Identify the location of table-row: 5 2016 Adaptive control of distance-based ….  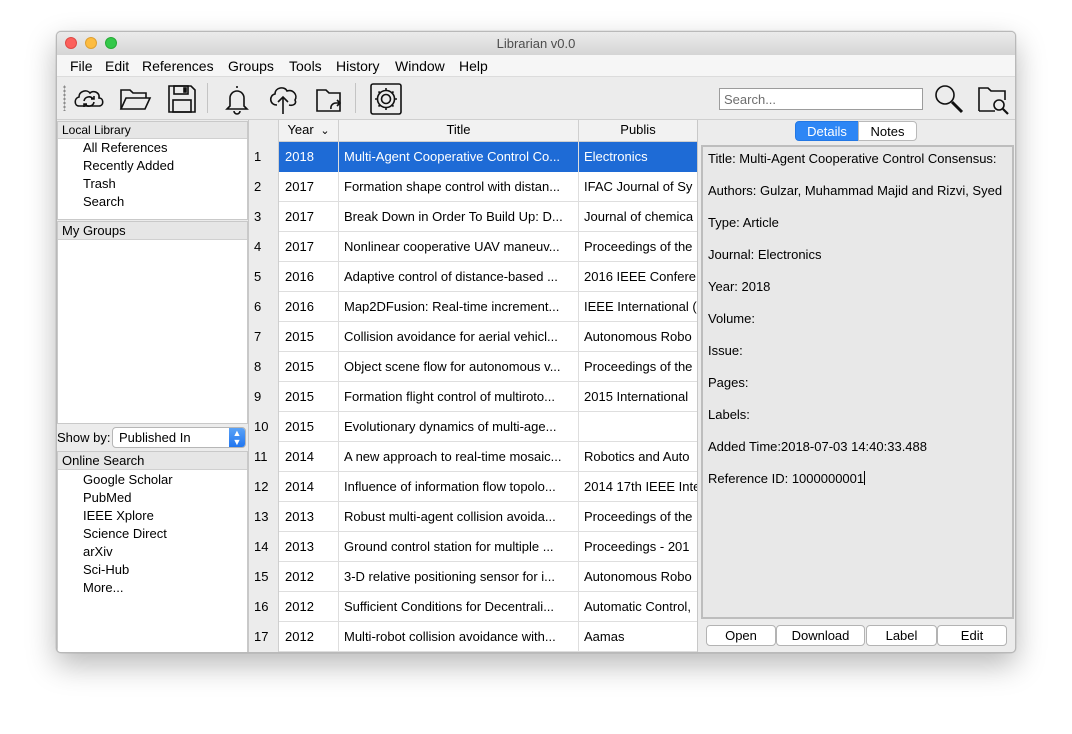
(473, 277).